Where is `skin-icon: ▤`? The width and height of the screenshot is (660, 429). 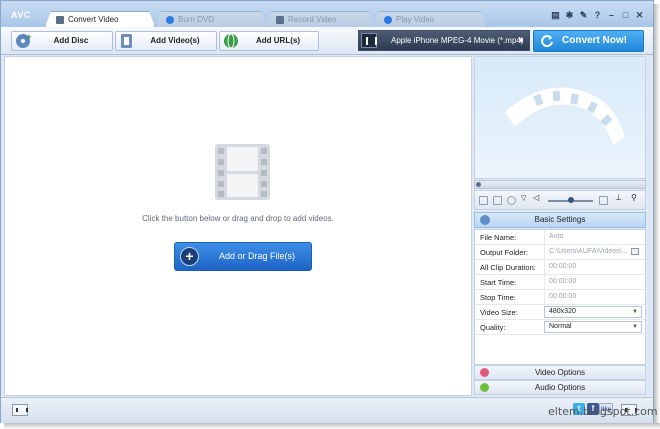 skin-icon: ▤ is located at coordinates (555, 15).